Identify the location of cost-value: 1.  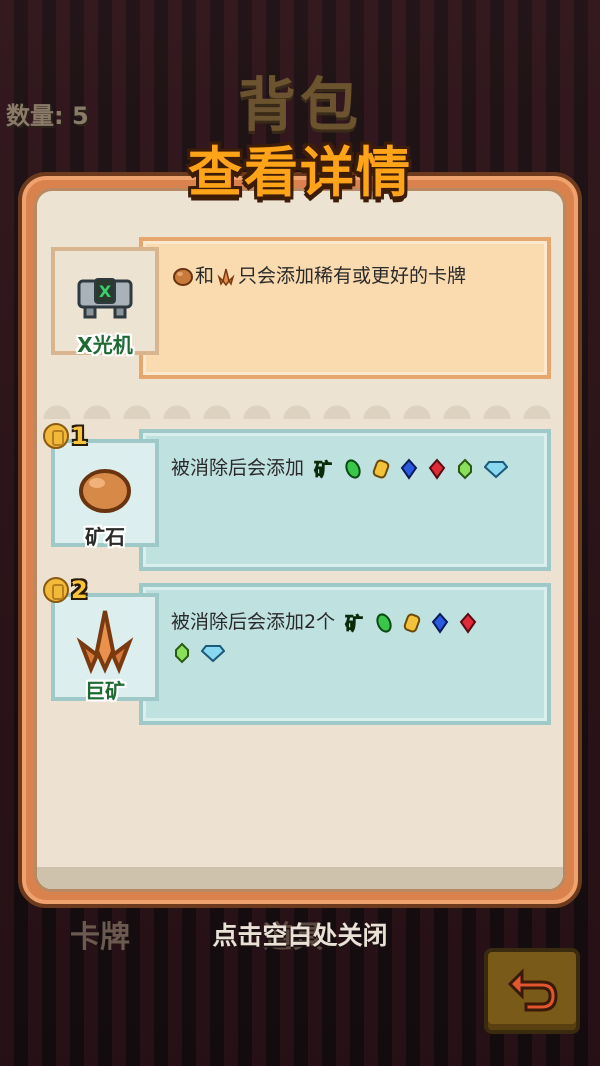
(79, 436).